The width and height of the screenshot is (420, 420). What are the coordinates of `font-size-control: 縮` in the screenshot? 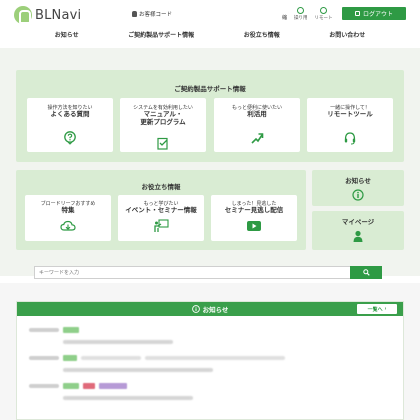 It's located at (284, 17).